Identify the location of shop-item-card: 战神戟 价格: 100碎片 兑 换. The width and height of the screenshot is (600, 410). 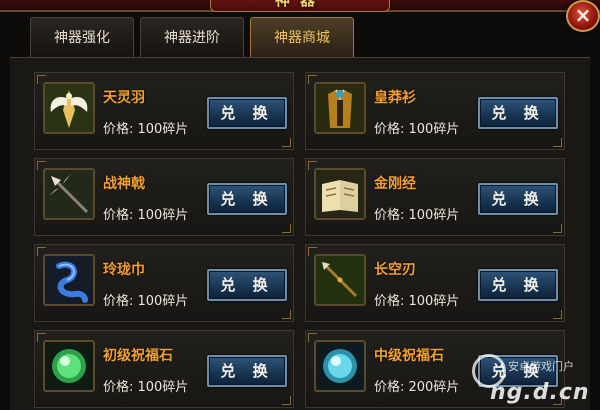
(164, 197).